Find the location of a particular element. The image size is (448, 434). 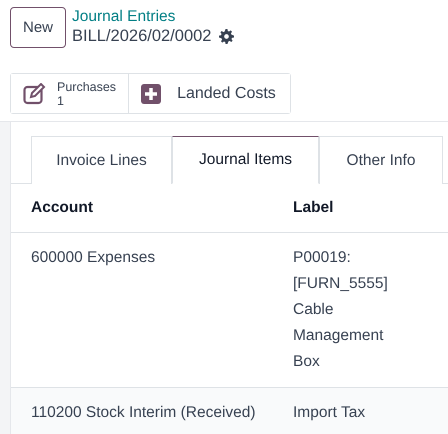

settings-icon is located at coordinates (226, 36).